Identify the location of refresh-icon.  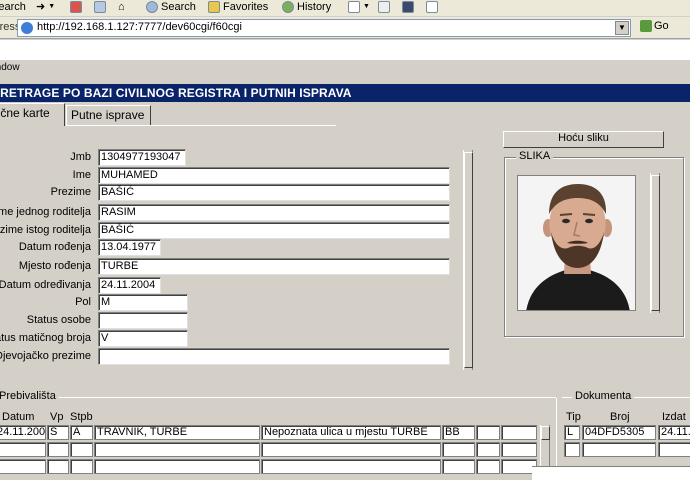
(100, 7).